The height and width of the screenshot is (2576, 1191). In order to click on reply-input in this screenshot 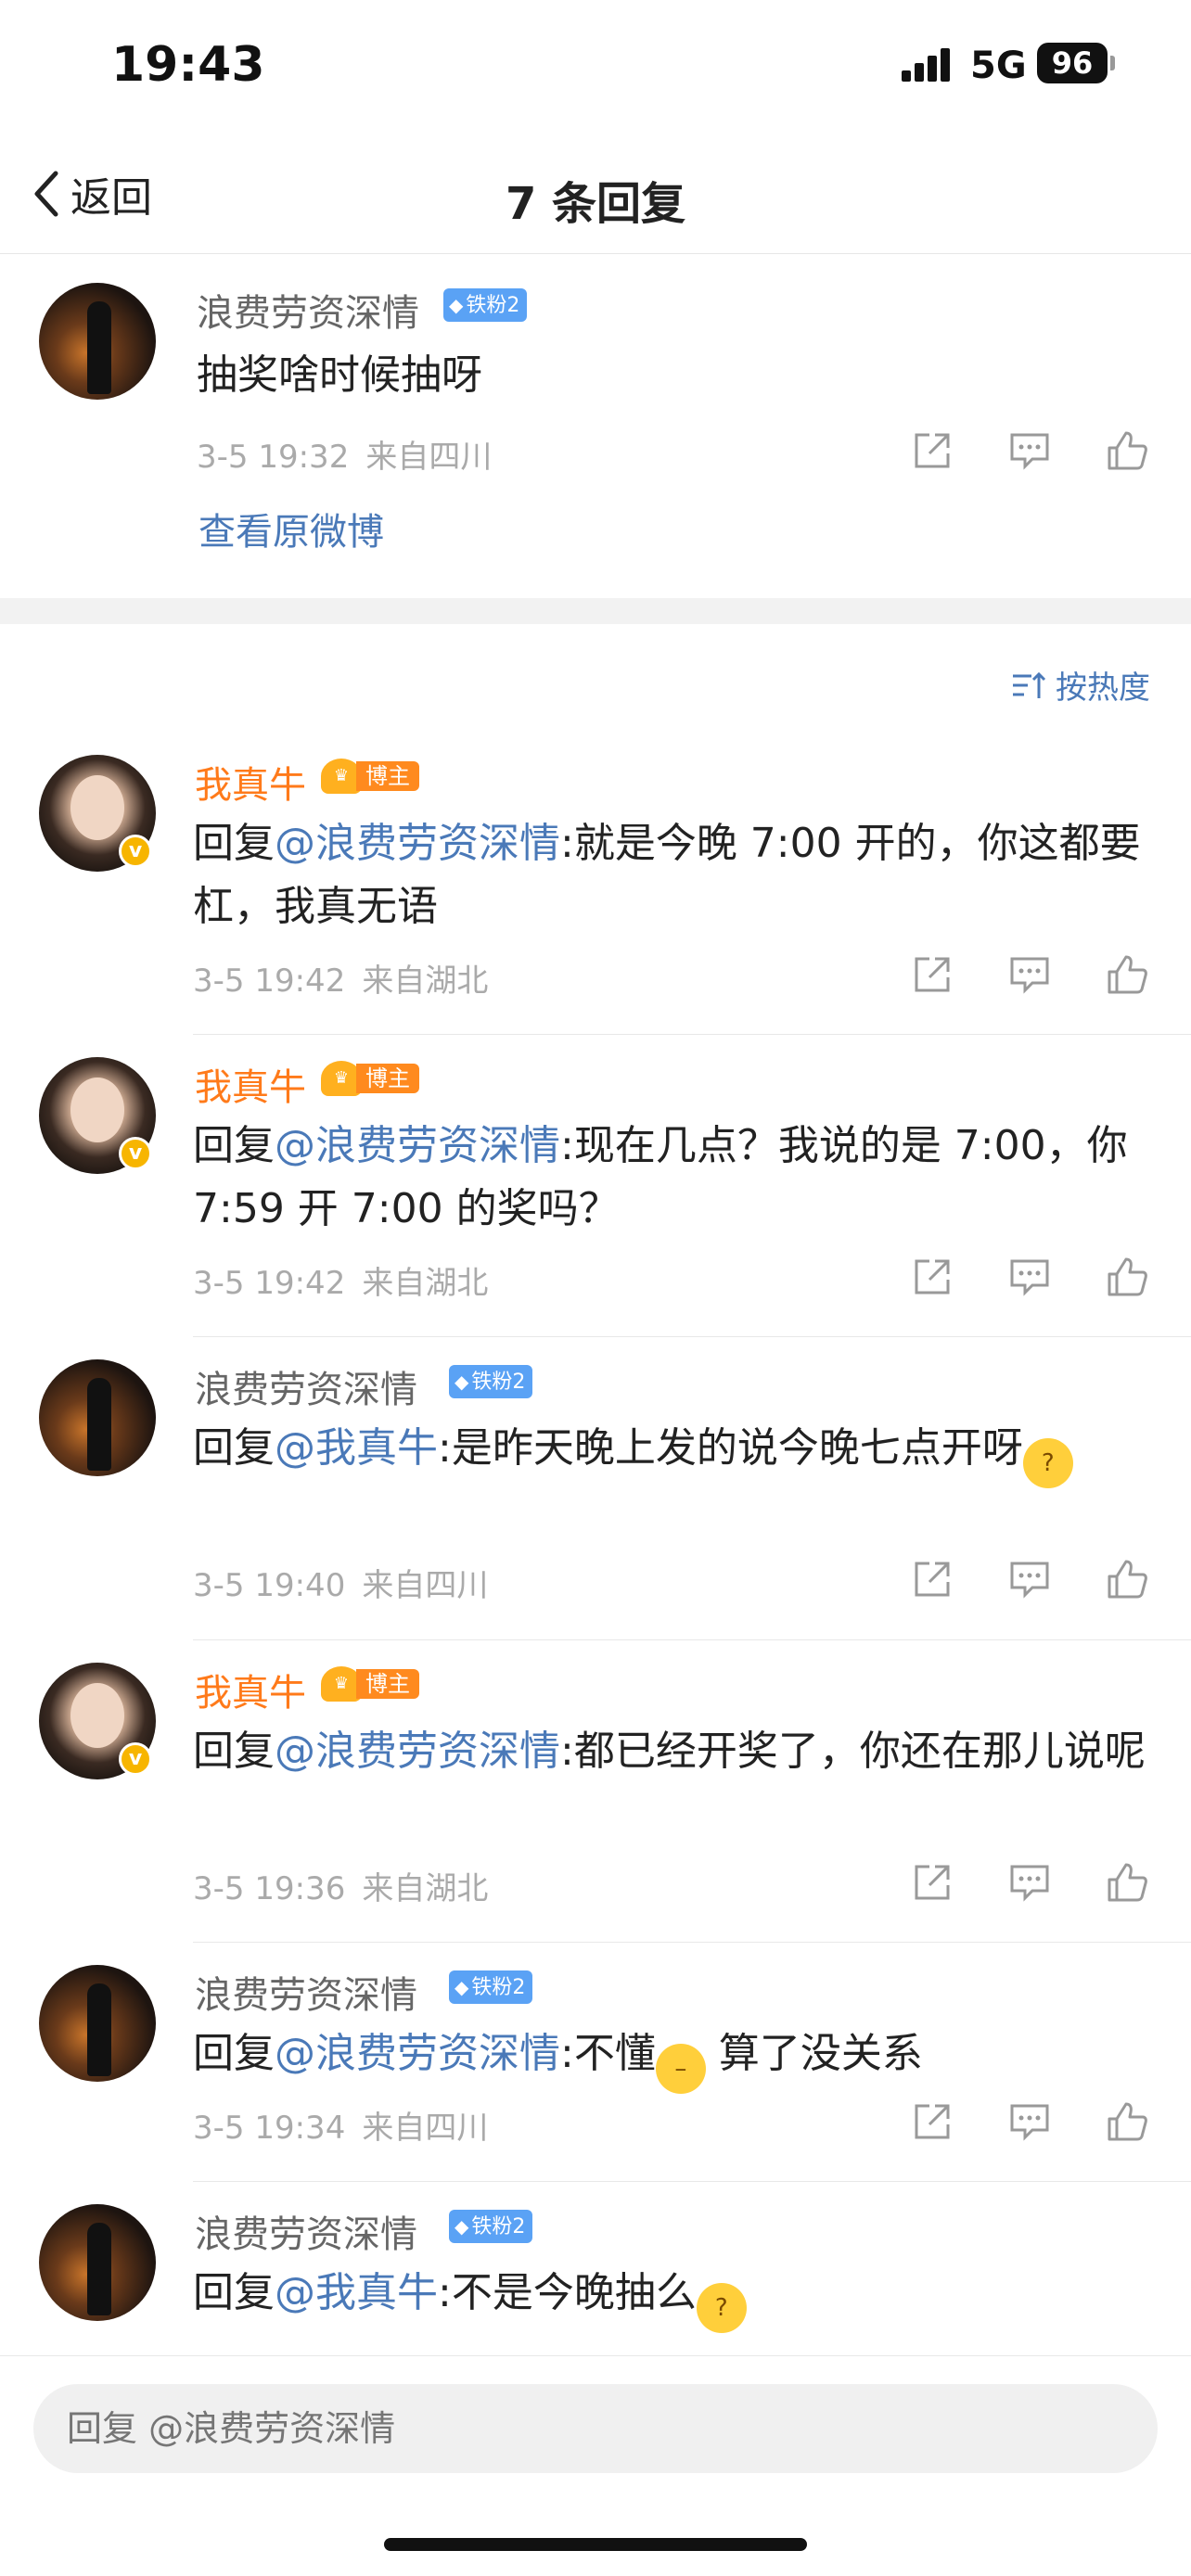, I will do `click(595, 2428)`.